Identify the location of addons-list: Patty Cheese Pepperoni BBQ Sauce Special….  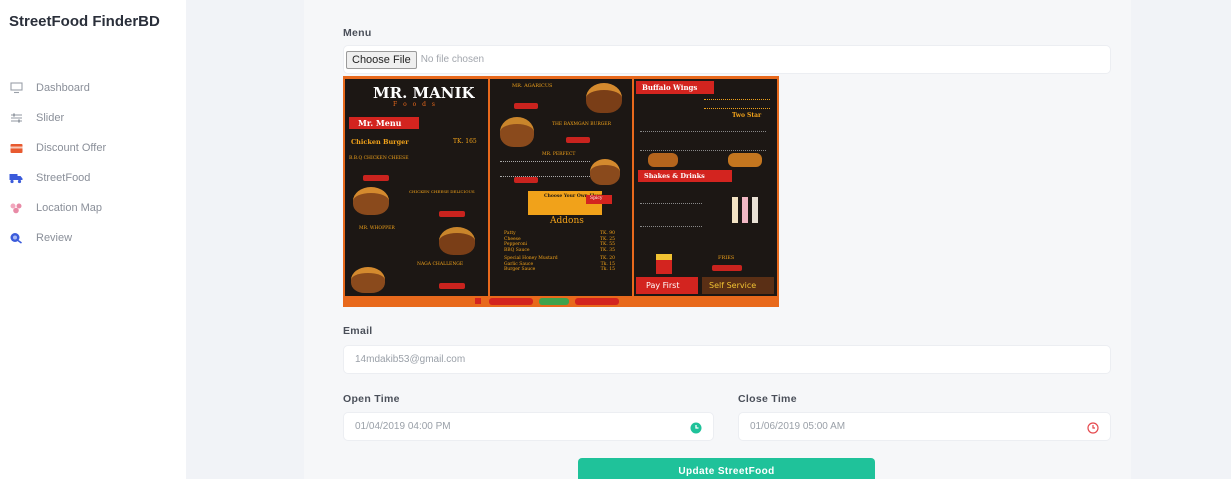
(531, 252).